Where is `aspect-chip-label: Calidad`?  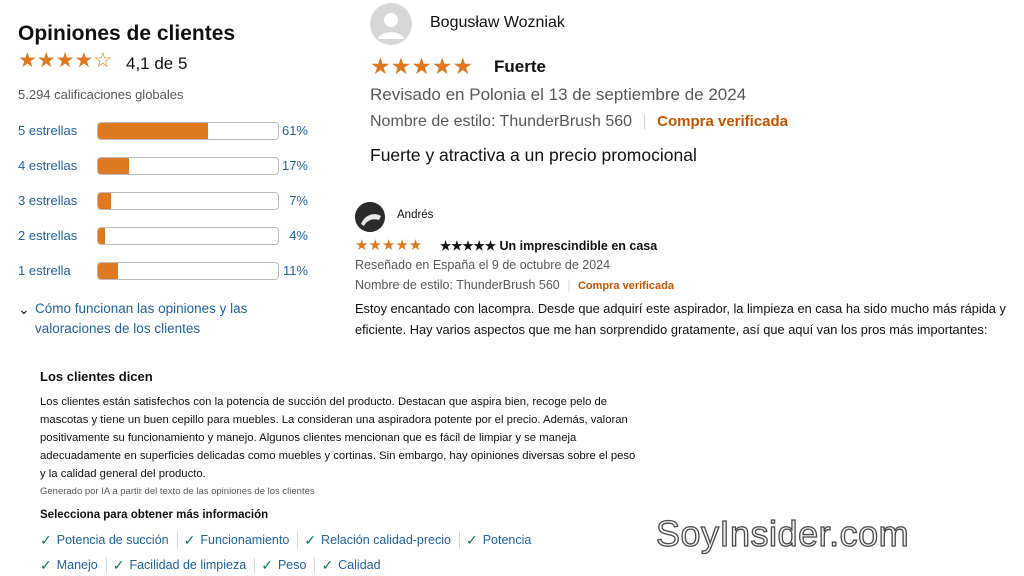 aspect-chip-label: Calidad is located at coordinates (359, 565).